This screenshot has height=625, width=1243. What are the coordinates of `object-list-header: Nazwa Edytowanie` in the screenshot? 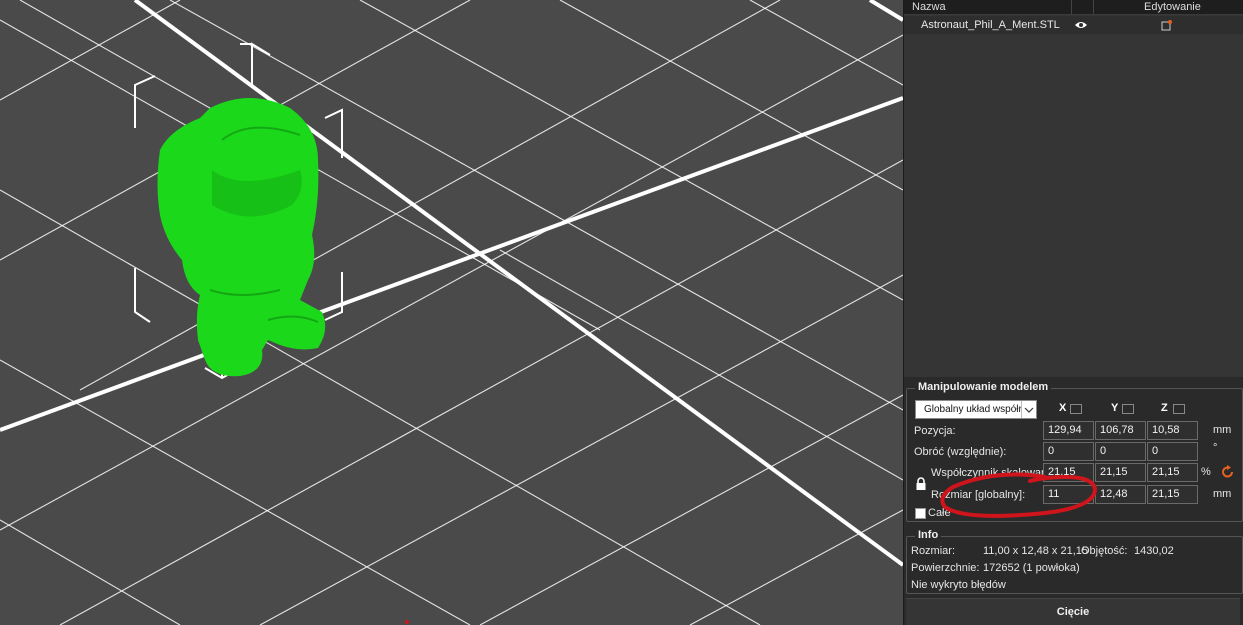 It's located at (1073, 7).